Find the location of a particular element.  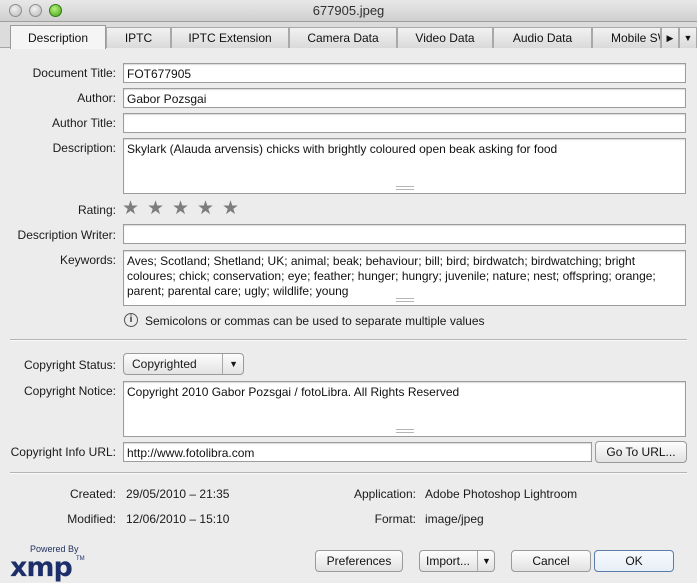

author-title-label: Author Title: is located at coordinates (83, 123).